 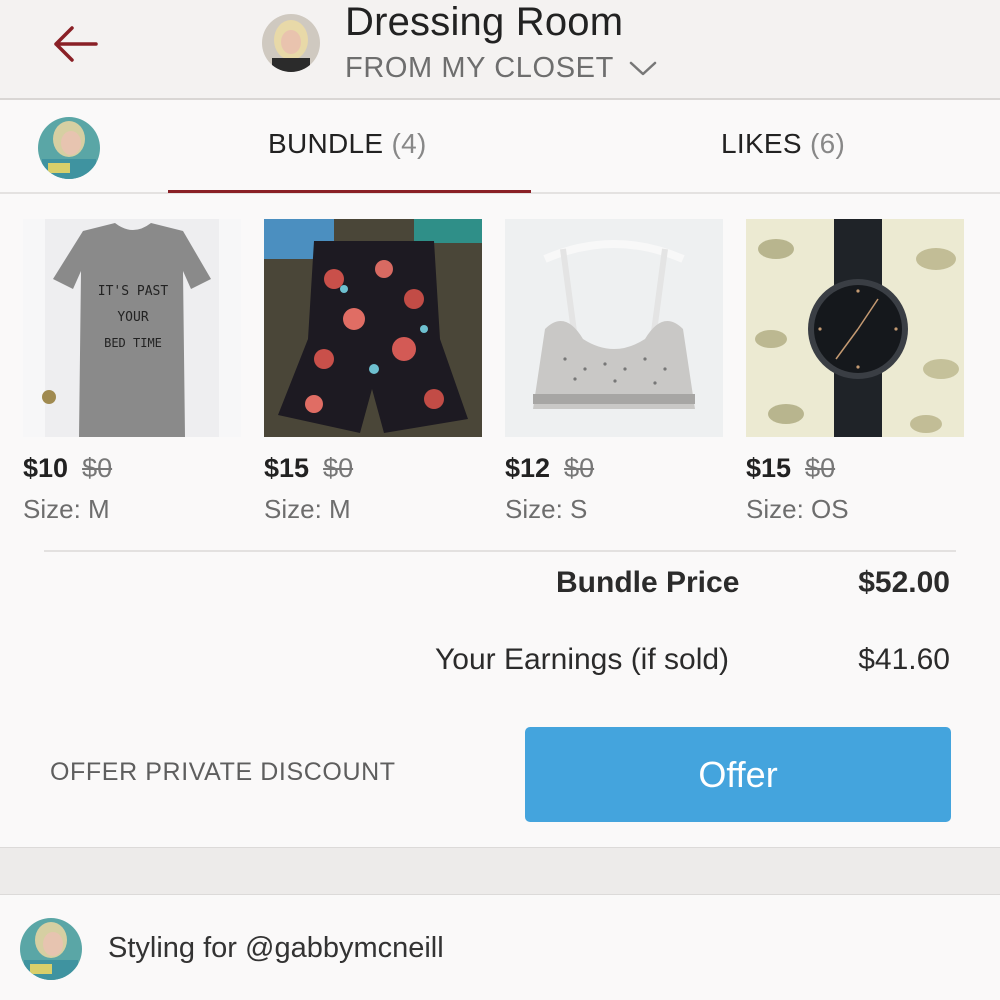 What do you see at coordinates (76, 44) in the screenshot?
I see `back-arrow-icon` at bounding box center [76, 44].